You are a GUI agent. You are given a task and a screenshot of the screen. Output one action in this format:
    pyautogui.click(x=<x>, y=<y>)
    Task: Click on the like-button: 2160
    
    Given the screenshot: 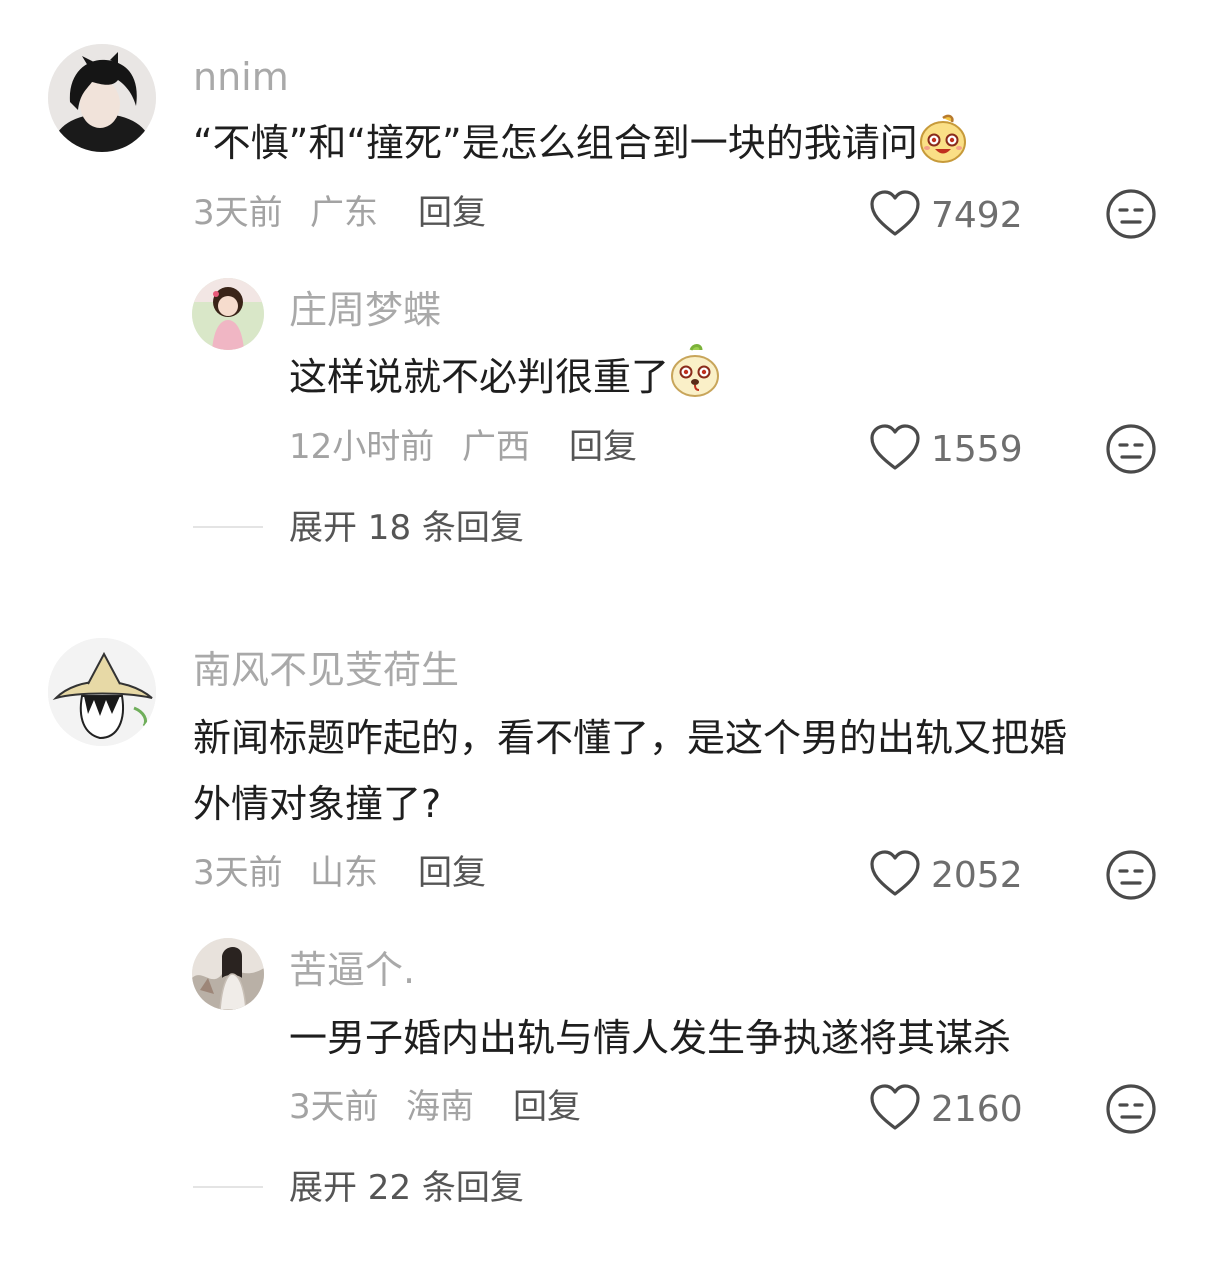 What is the action you would take?
    pyautogui.click(x=946, y=1110)
    